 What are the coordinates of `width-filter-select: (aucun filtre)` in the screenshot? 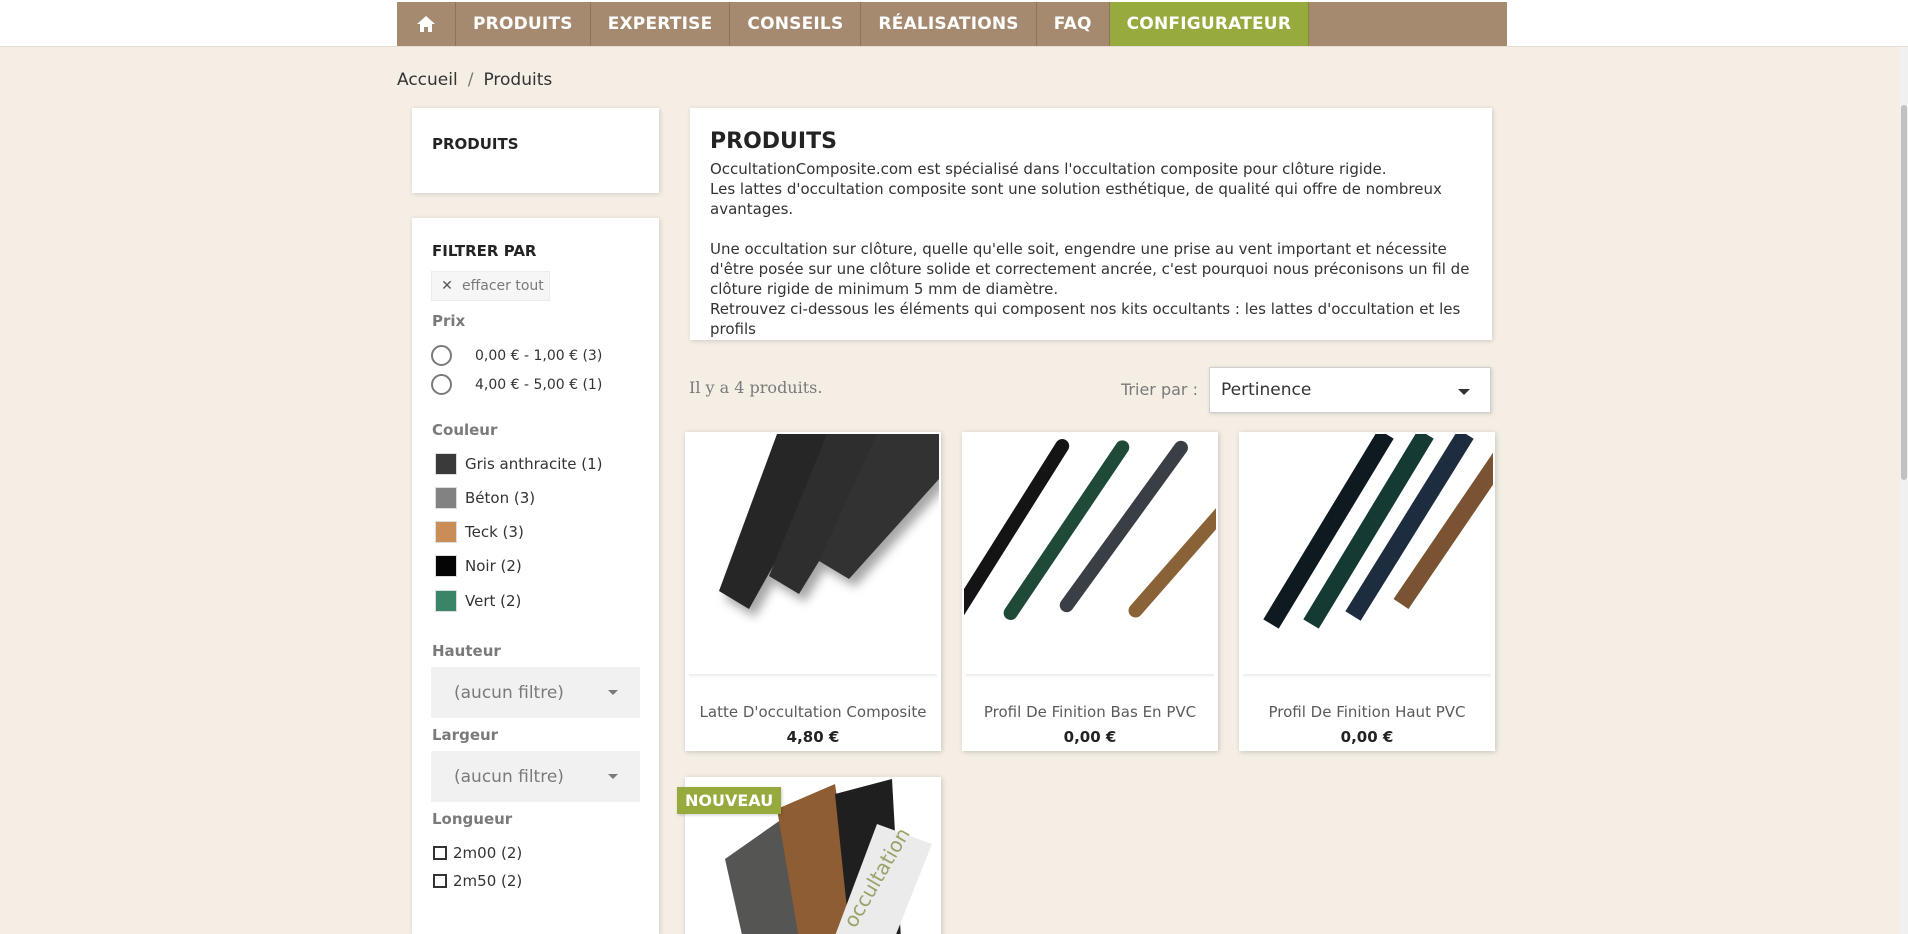 It's located at (535, 776).